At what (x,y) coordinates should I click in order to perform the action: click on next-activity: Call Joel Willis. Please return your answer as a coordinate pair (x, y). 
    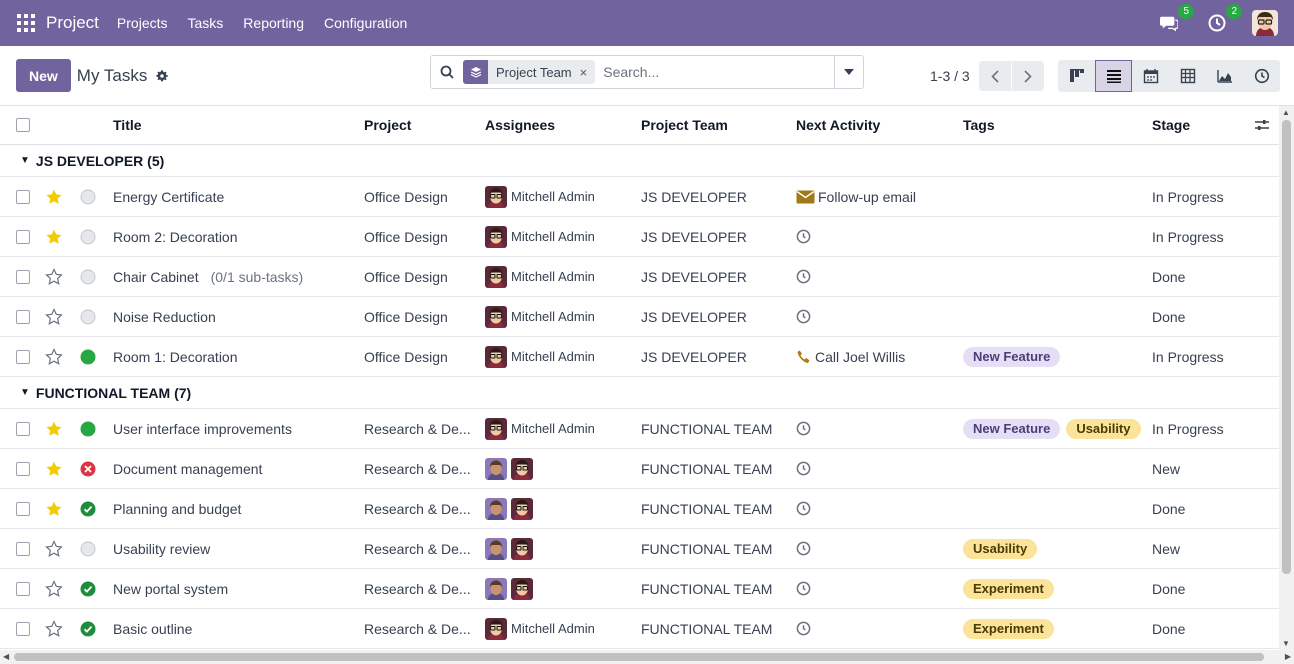
    Looking at the image, I should click on (876, 356).